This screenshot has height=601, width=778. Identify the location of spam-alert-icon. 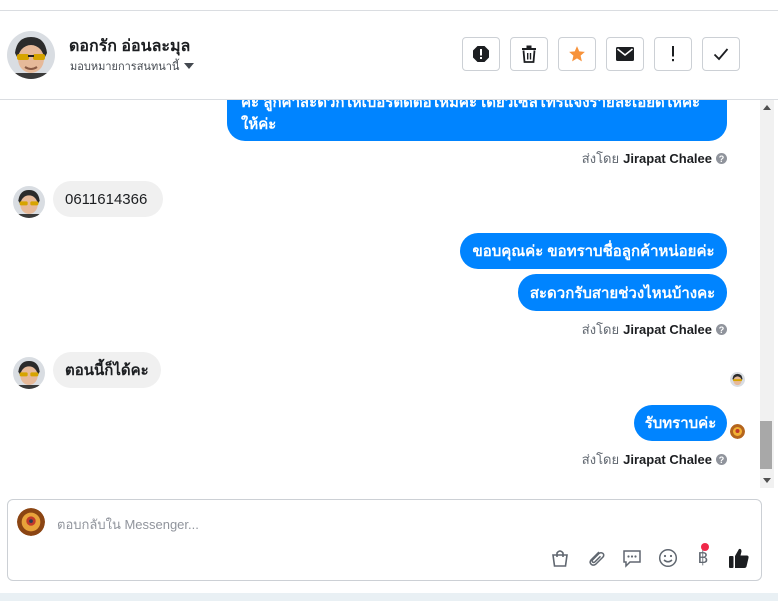
(481, 54).